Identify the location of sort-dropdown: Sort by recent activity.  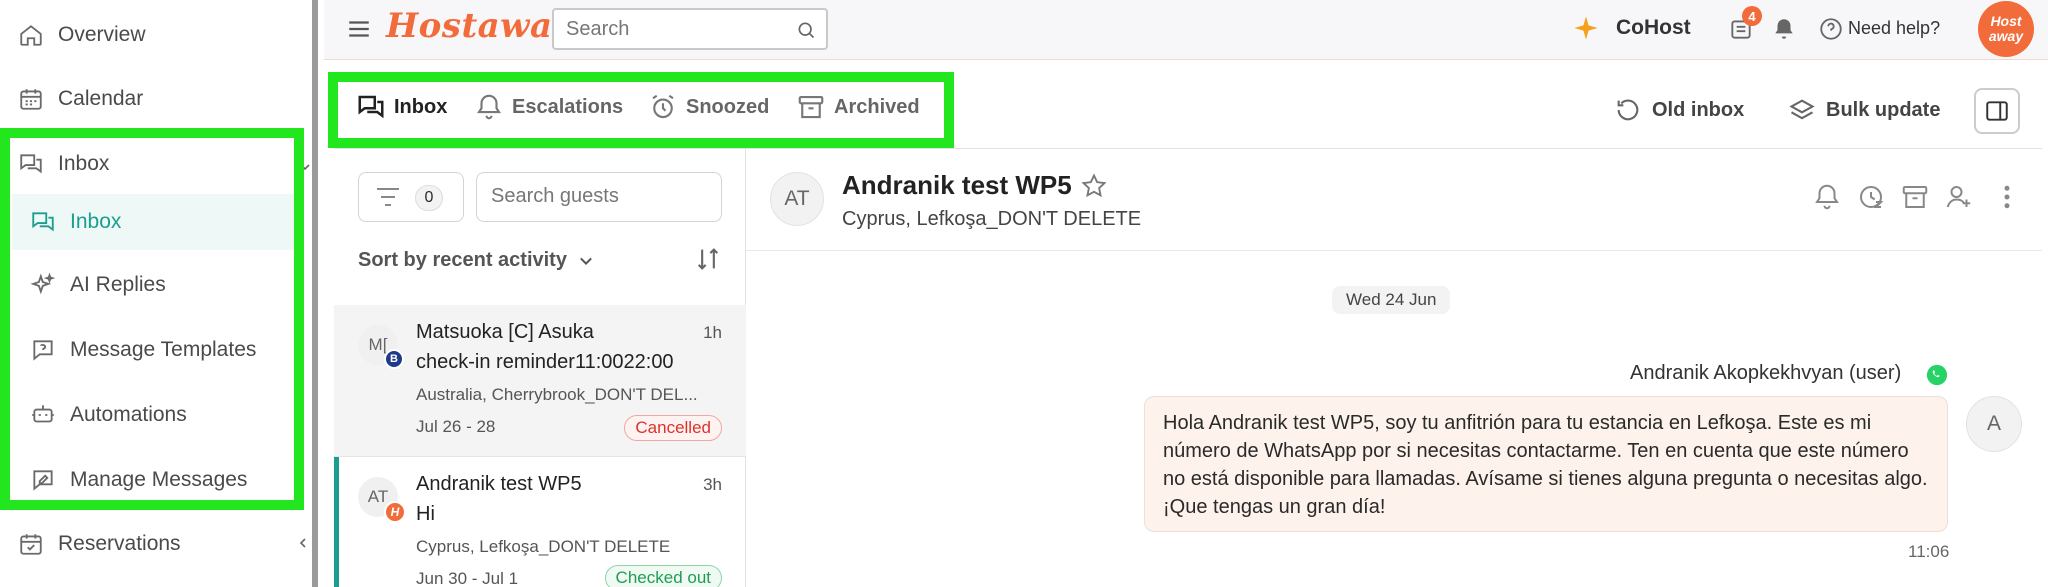
(476, 260).